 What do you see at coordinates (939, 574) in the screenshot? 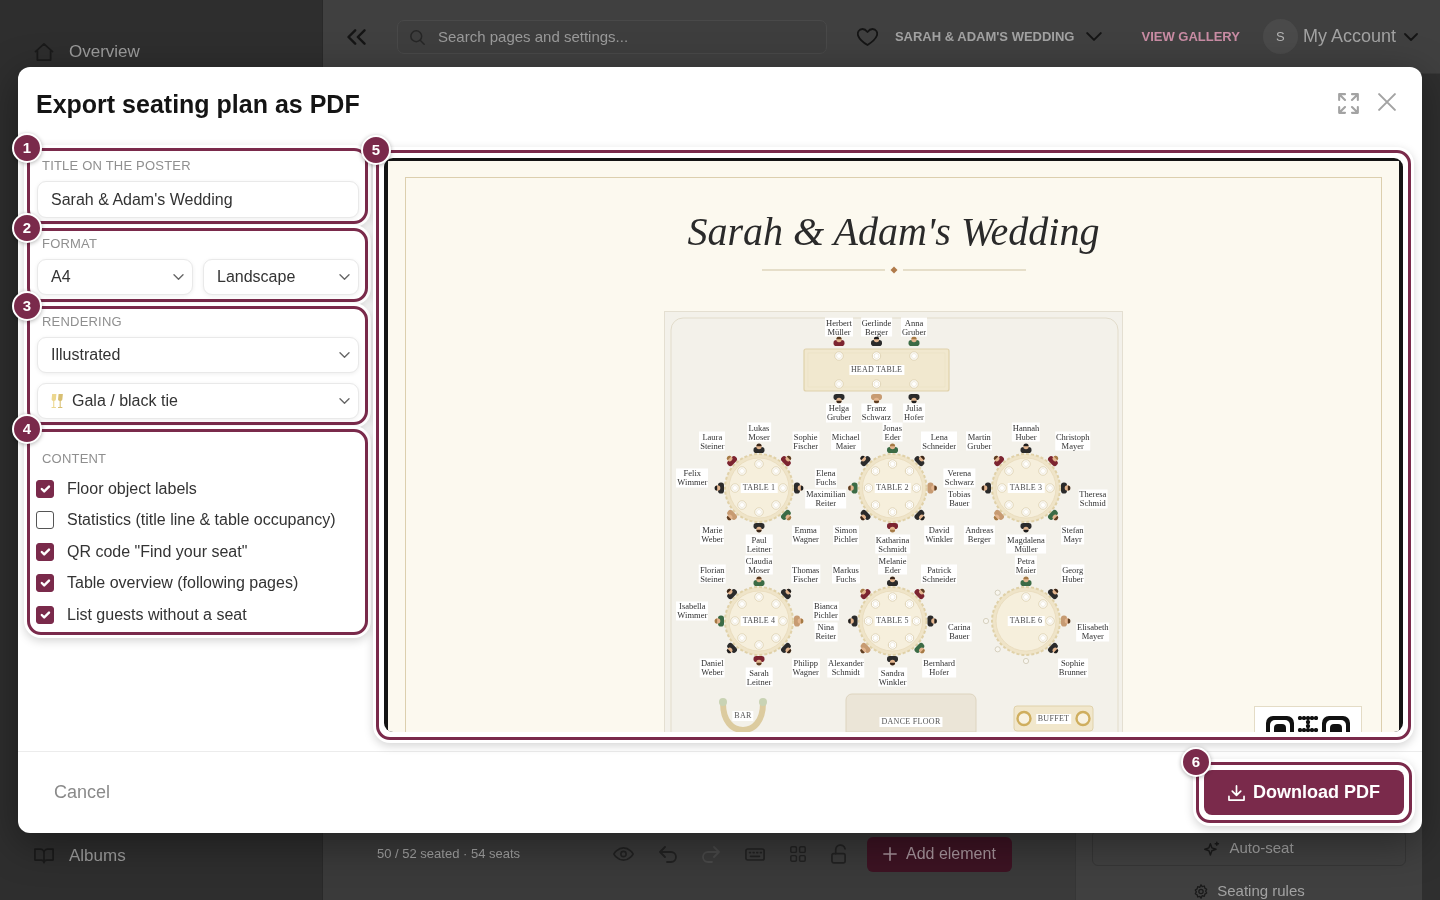
I see `guest-name: Patrick Schneider` at bounding box center [939, 574].